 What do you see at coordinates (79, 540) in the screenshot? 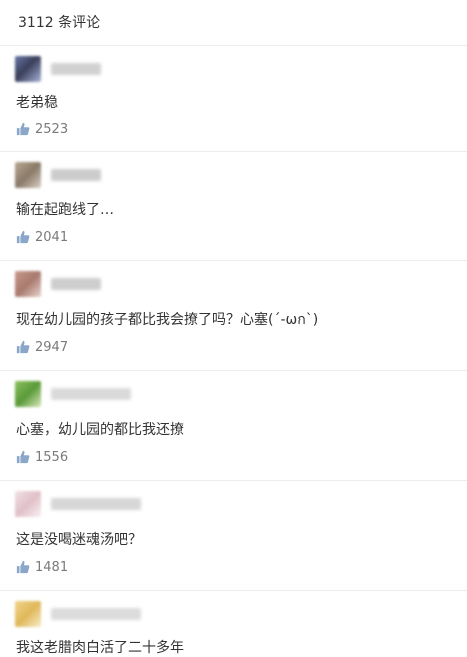
I see `comment-text: 这是没喝迷魂汤吧？` at bounding box center [79, 540].